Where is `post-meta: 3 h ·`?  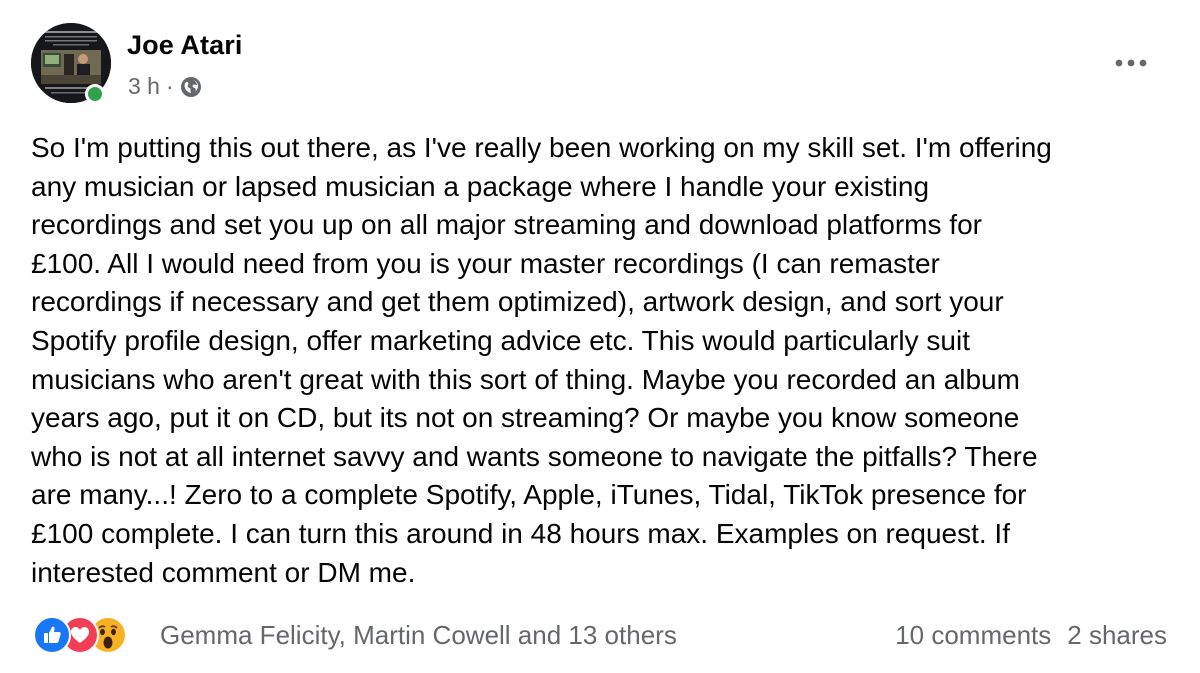 post-meta: 3 h · is located at coordinates (165, 86).